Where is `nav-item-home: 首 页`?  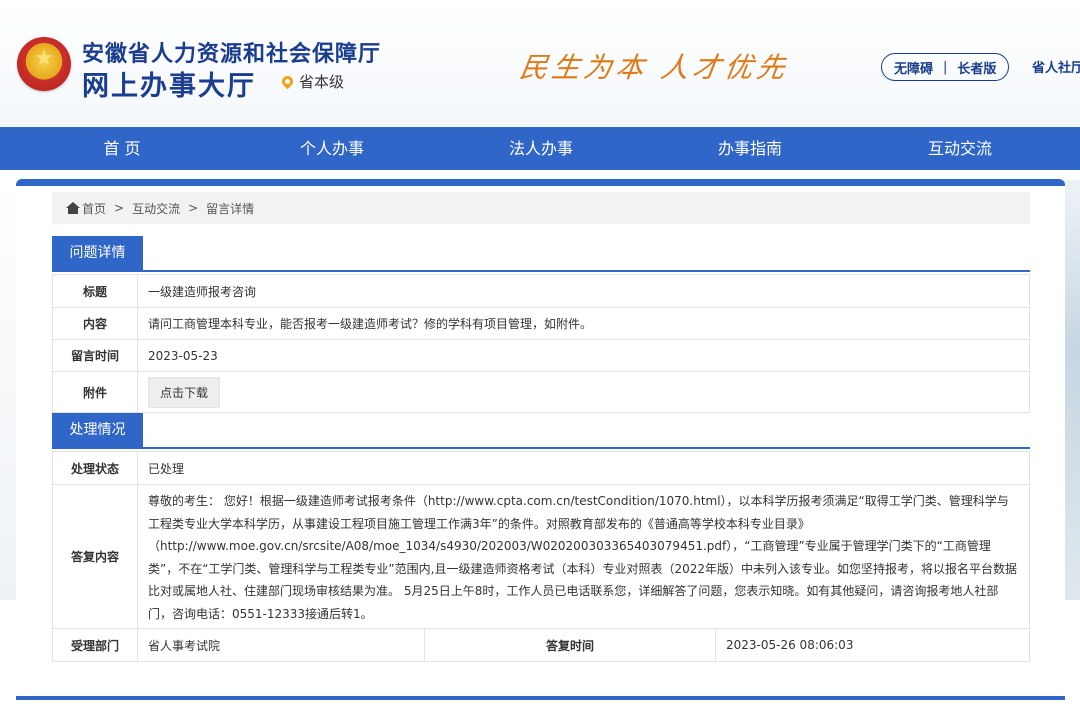
nav-item-home: 首 页 is located at coordinates (122, 148).